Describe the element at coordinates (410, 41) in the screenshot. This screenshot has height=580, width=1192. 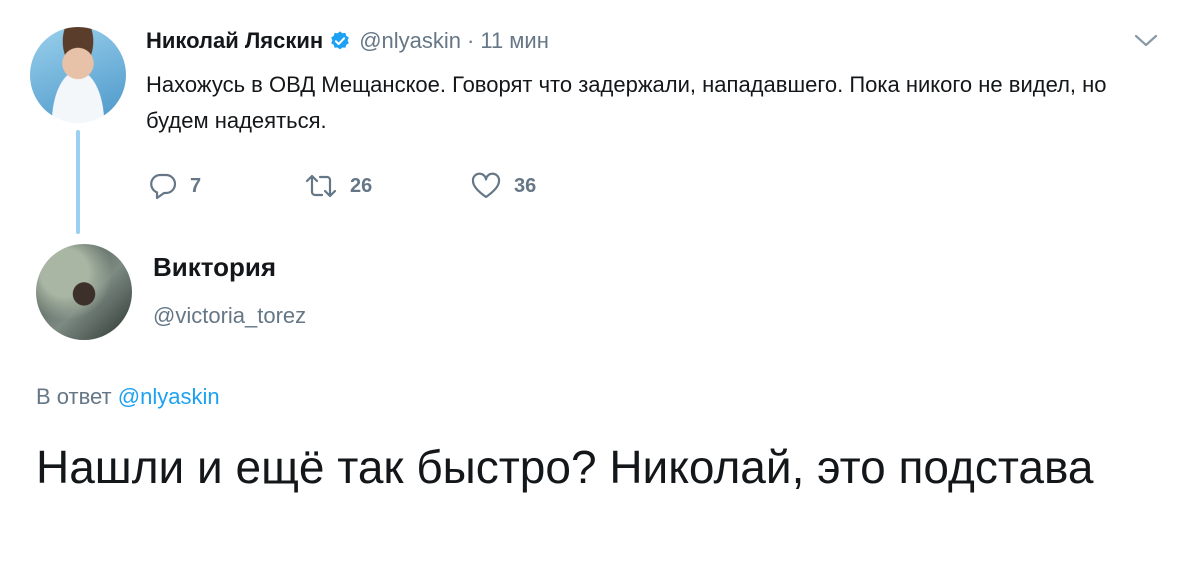
I see `author-handle: @nlyaskin` at that location.